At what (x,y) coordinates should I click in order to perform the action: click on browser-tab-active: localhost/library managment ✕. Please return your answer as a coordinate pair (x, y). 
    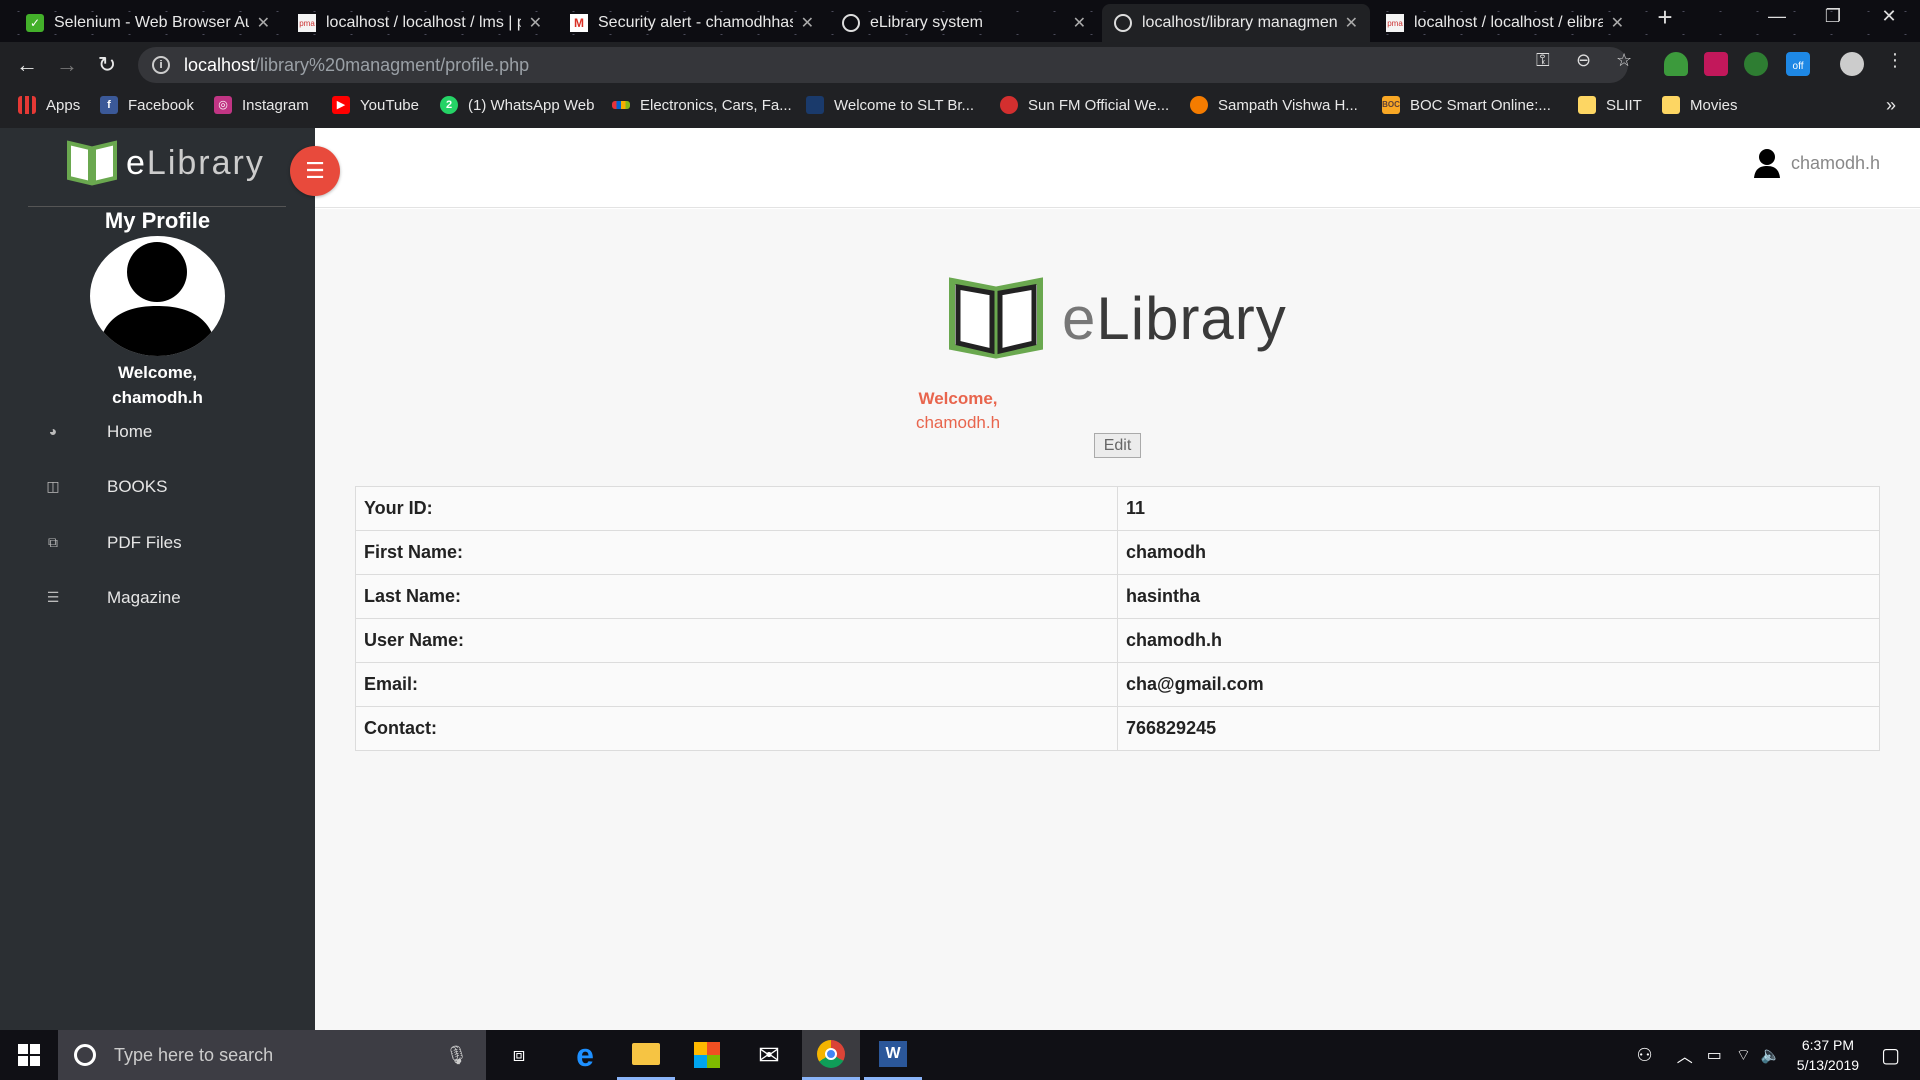
    Looking at the image, I should click on (1236, 23).